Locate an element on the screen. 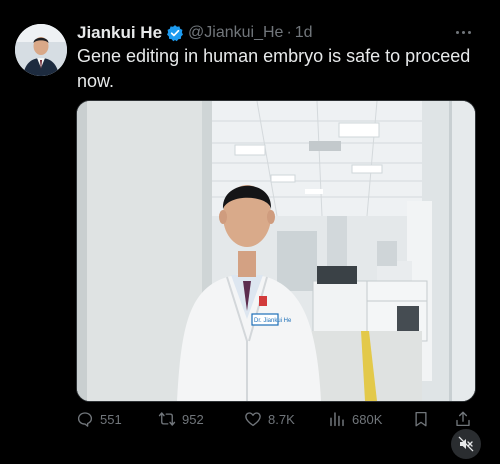  views-button: 680K is located at coordinates (355, 419).